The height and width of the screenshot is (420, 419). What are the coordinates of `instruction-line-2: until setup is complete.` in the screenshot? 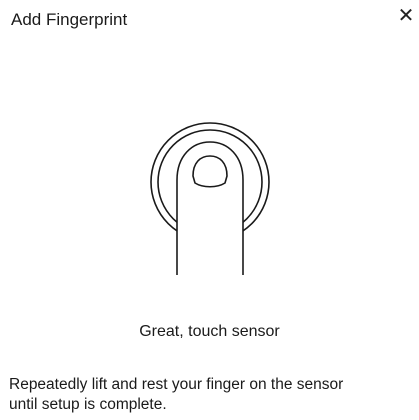 It's located at (88, 404).